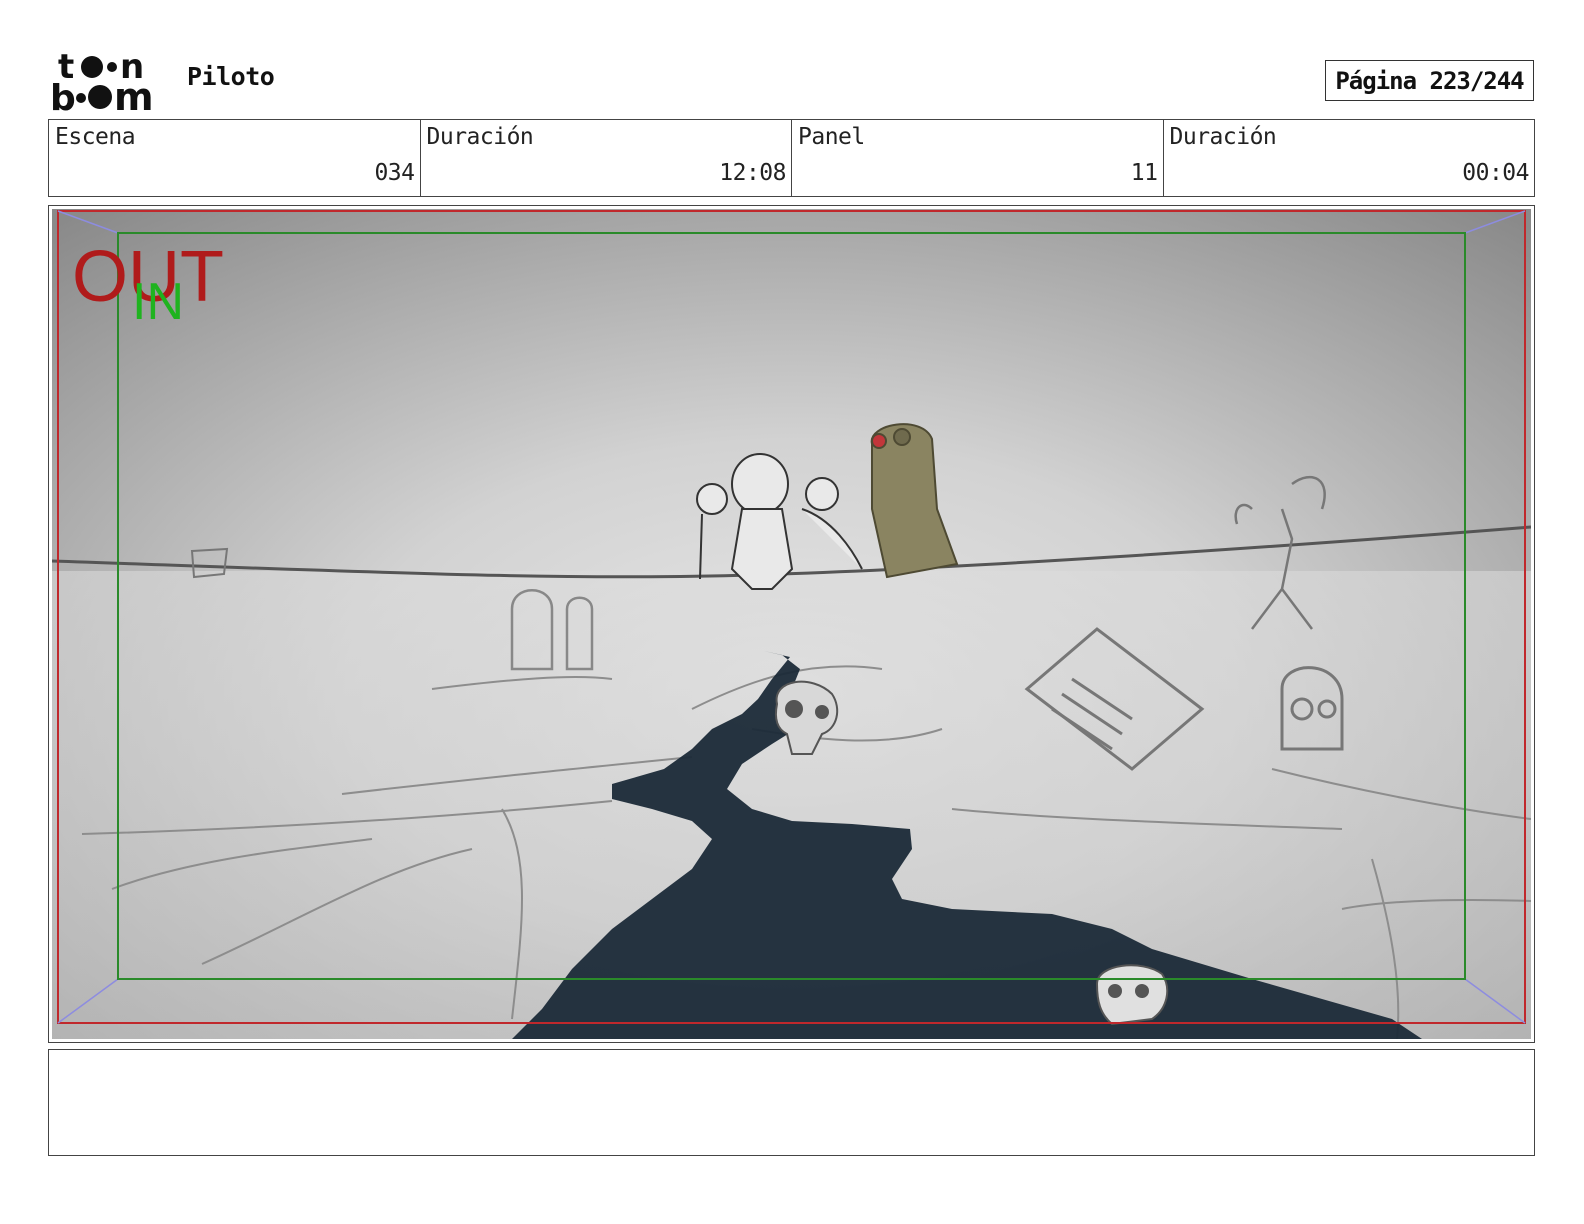  I want to click on scene-value: 034, so click(394, 173).